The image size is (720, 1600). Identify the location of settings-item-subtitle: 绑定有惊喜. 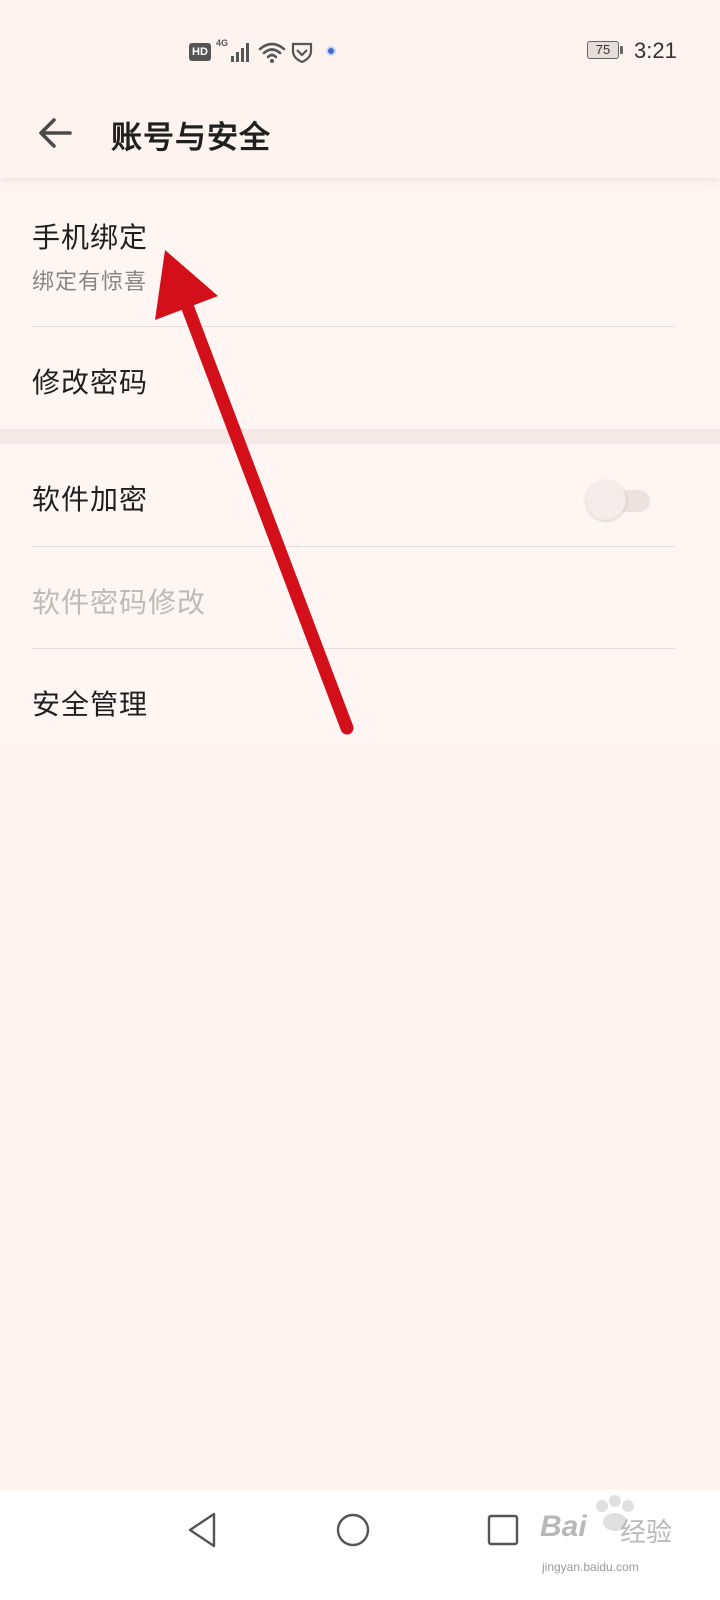
(90, 282).